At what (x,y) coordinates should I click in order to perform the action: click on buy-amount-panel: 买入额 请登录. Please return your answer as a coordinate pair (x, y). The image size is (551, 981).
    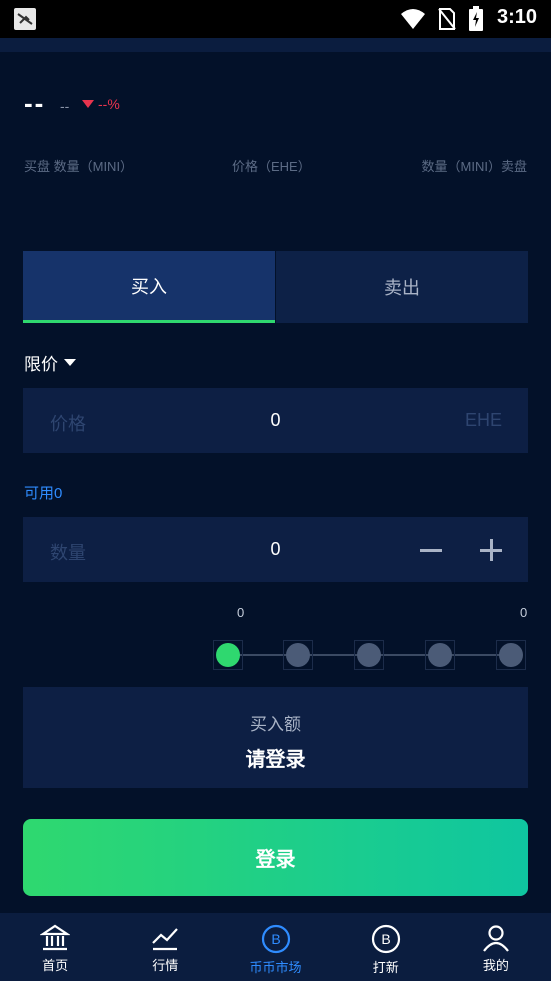
    Looking at the image, I should click on (275, 737).